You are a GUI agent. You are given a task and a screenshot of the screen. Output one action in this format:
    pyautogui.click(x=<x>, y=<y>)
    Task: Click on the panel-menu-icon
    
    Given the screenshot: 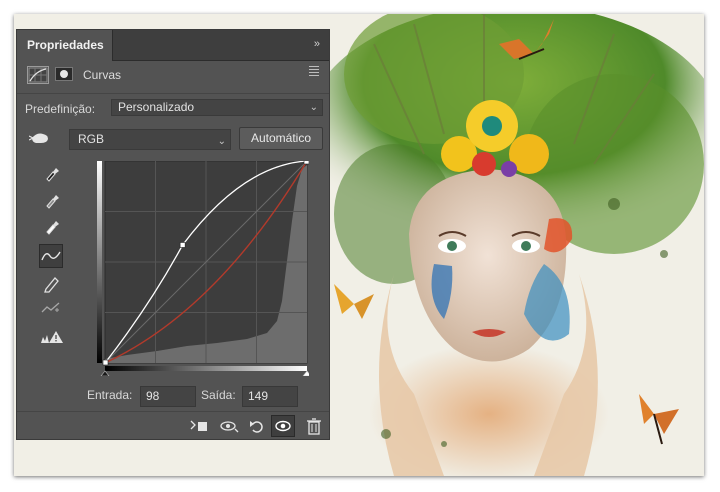 What is the action you would take?
    pyautogui.click(x=314, y=72)
    